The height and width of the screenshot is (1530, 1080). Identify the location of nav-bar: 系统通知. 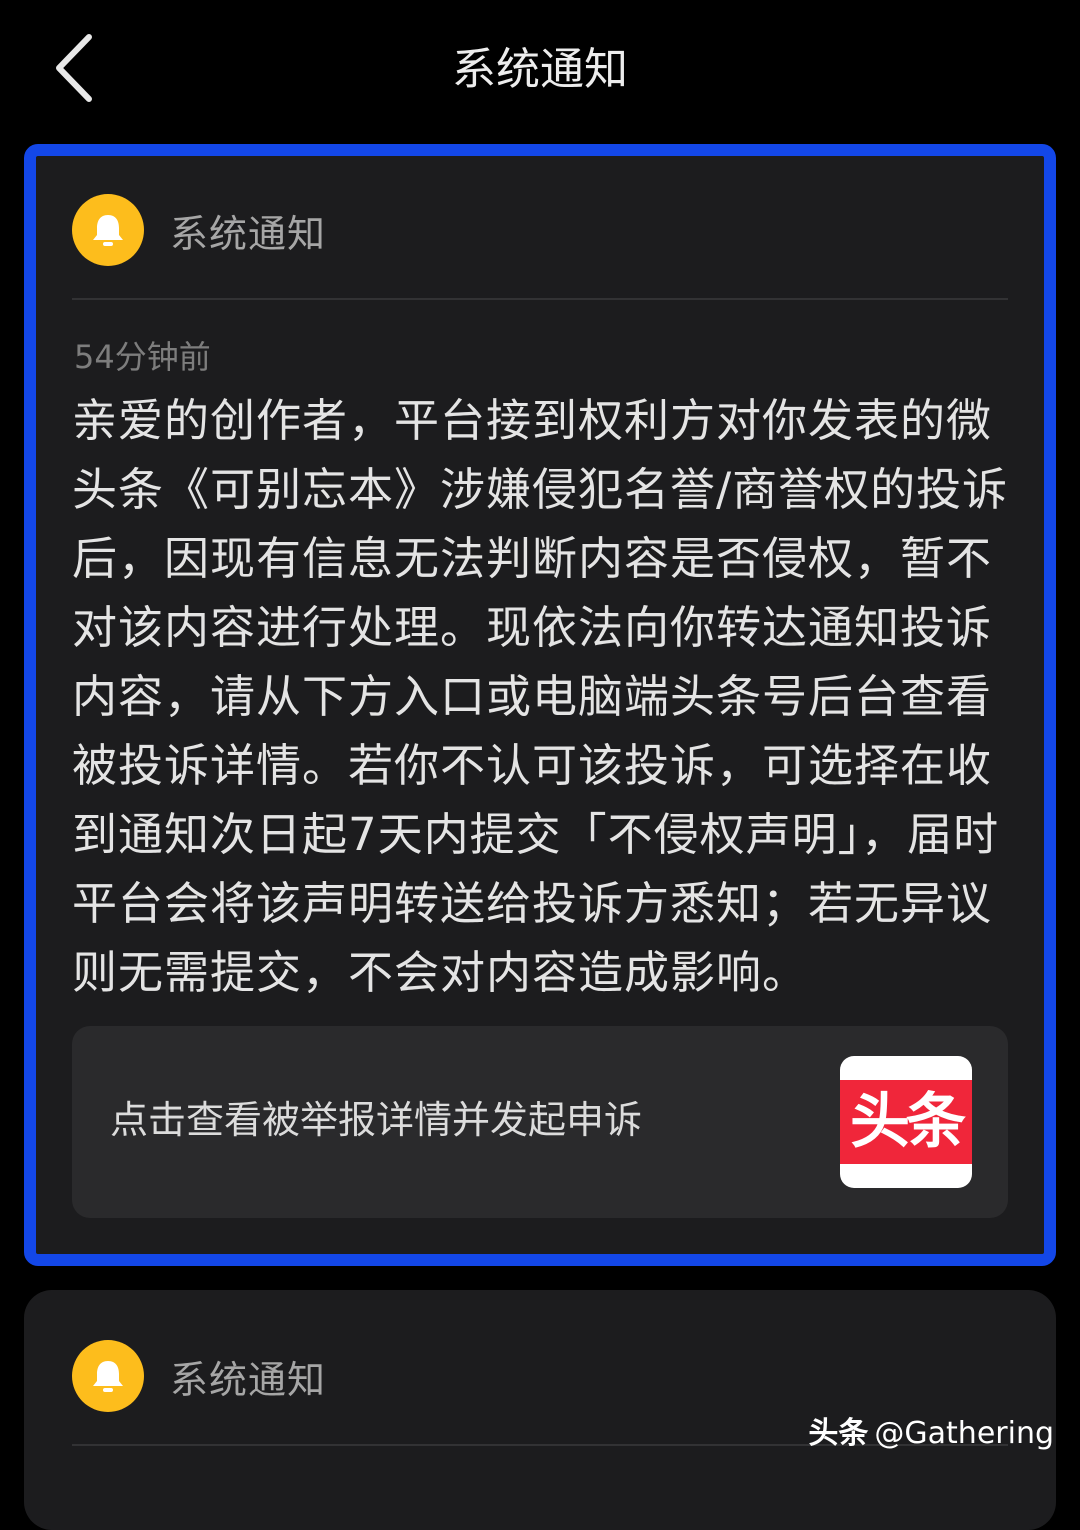
(540, 70).